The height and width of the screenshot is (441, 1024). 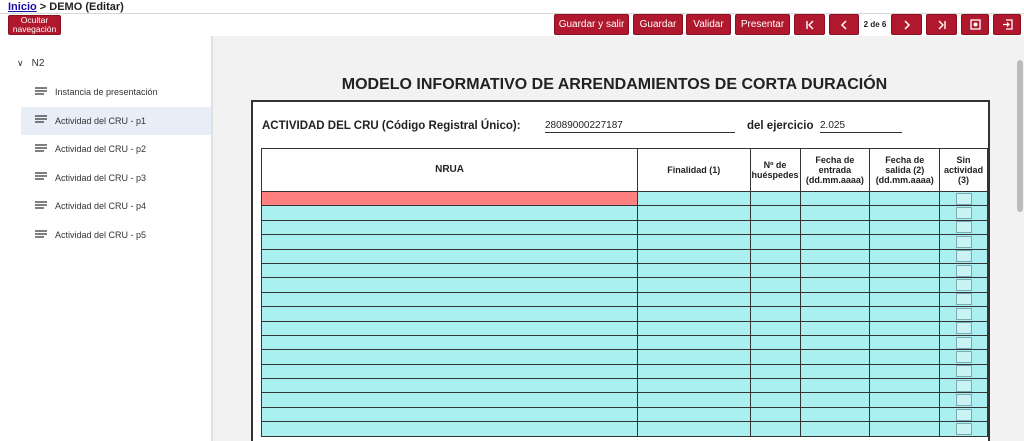 I want to click on ejercicio-field: 2.025, so click(x=861, y=126).